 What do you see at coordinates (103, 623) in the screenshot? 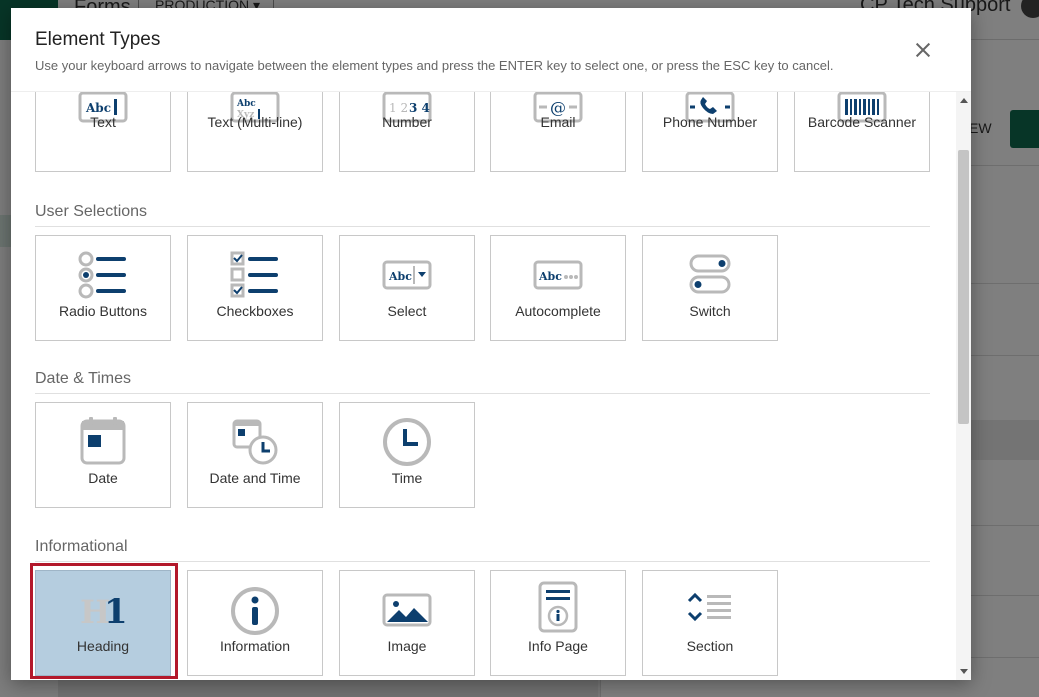
I see `tile-heading: H1 Heading` at bounding box center [103, 623].